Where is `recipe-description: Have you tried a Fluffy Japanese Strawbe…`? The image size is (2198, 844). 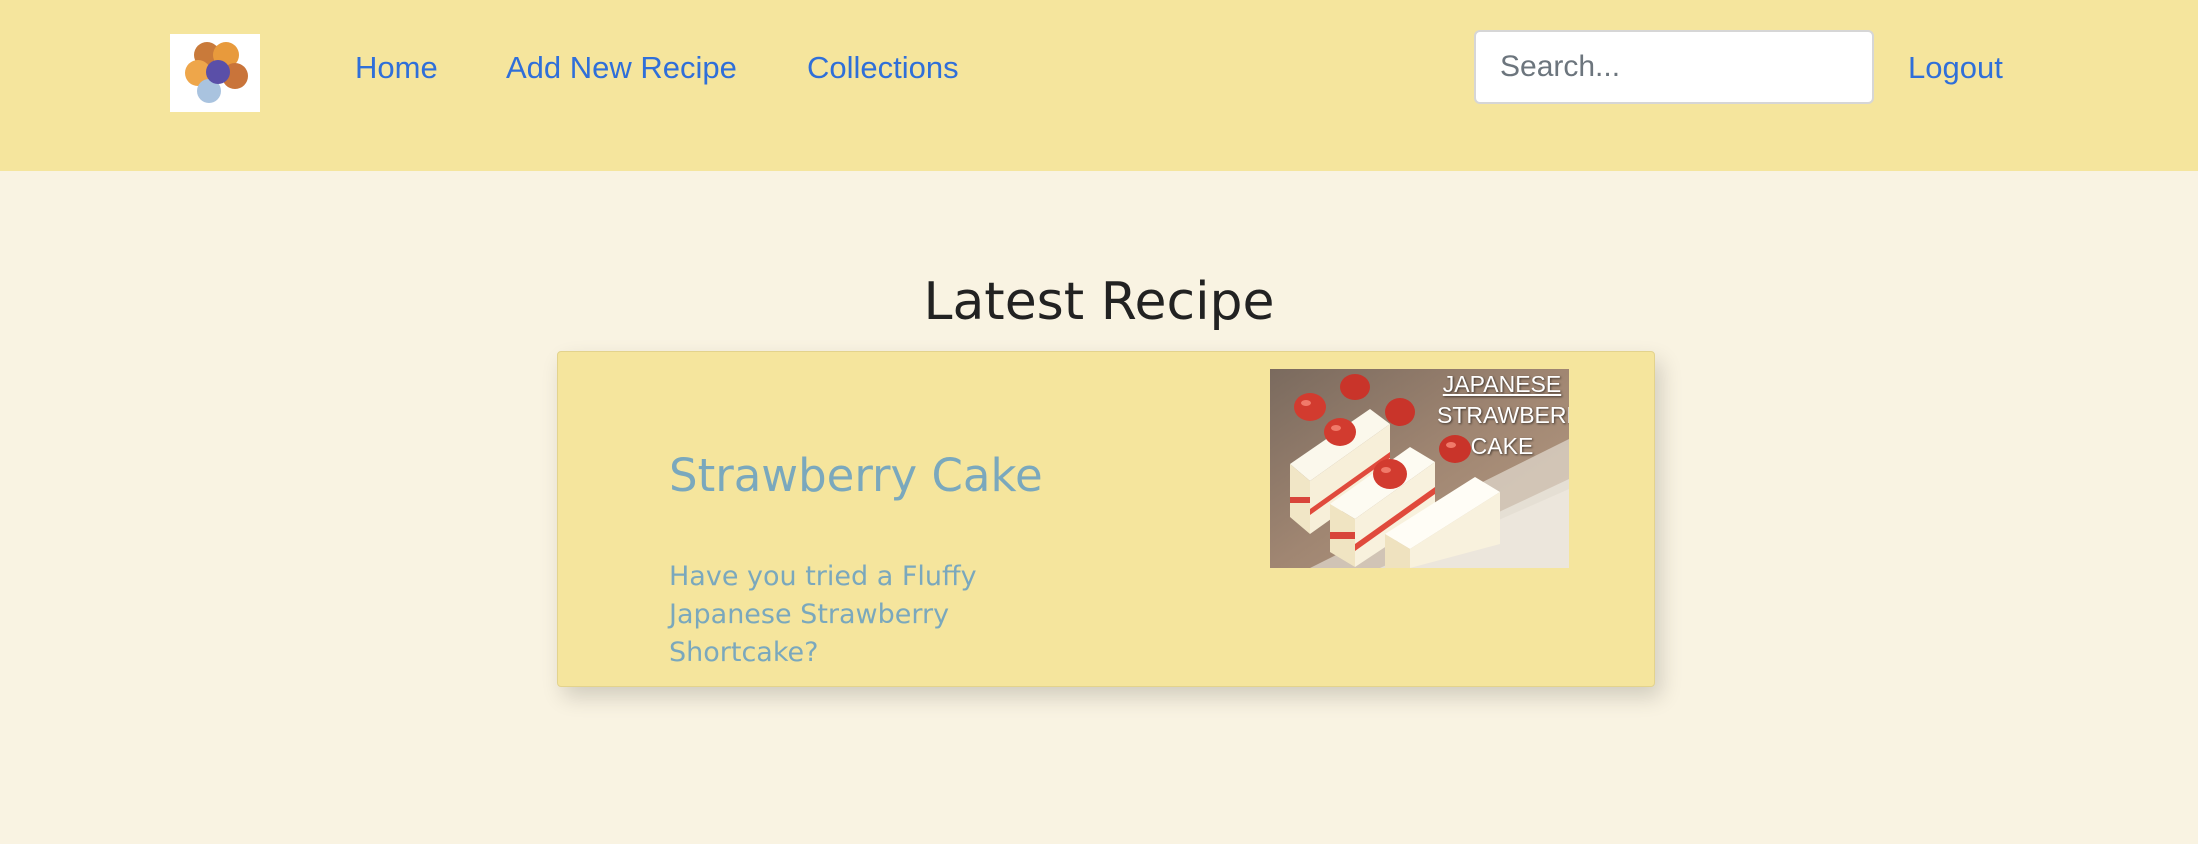 recipe-description: Have you tried a Fluffy Japanese Strawbe… is located at coordinates (823, 614).